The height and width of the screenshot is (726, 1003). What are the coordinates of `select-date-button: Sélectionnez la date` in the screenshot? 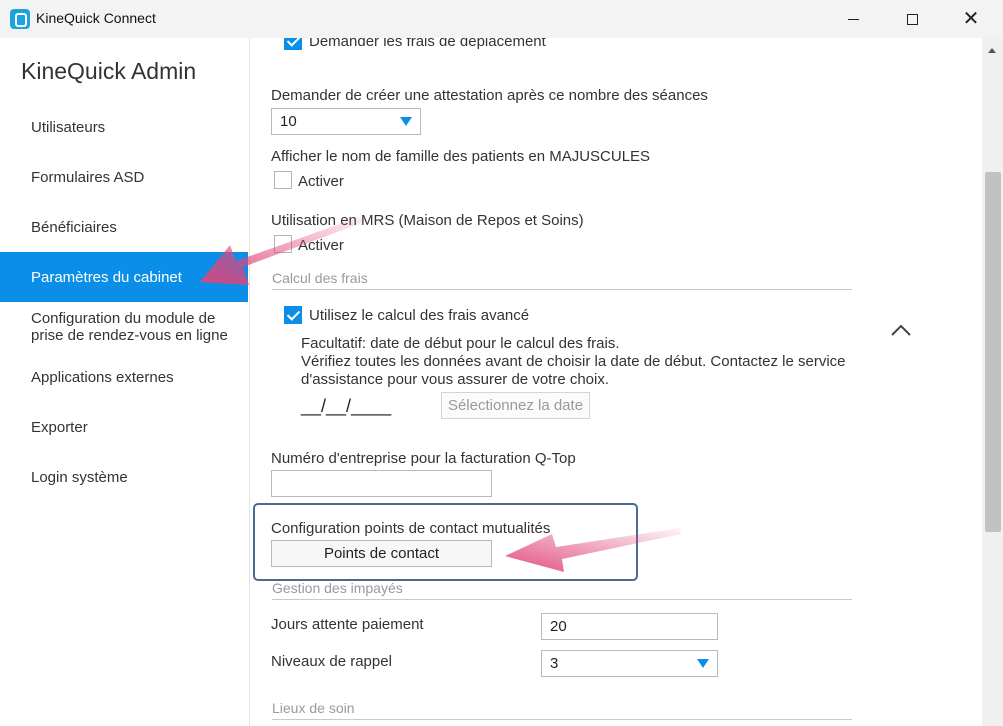 It's located at (515, 405).